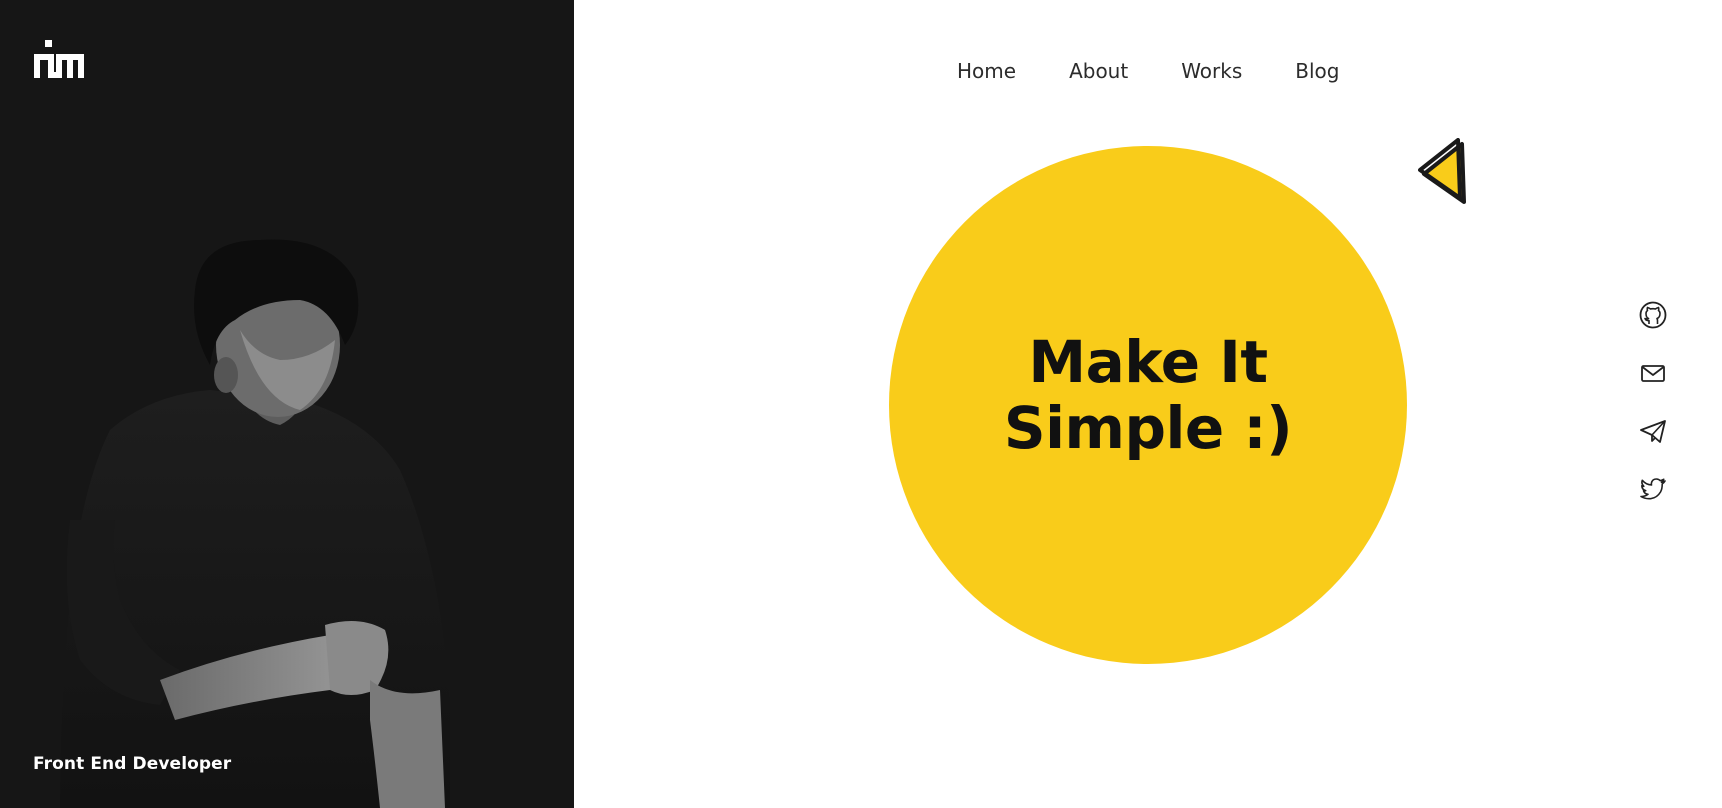  I want to click on nav-works: Works, so click(1211, 71).